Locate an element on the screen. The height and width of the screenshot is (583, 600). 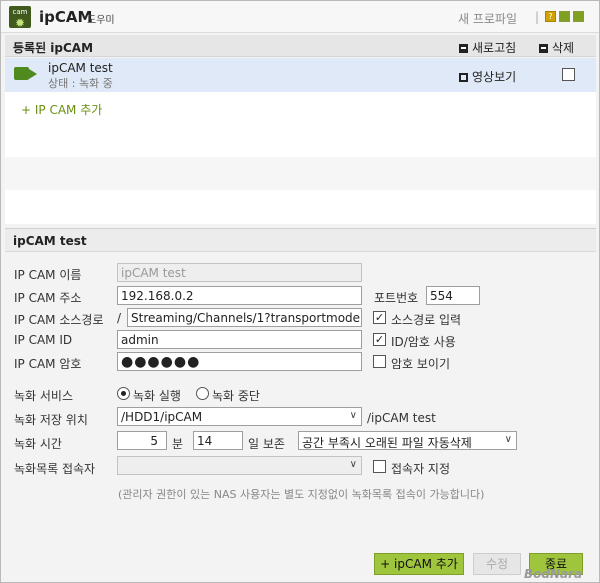
registered-header: 등록된 ipCAM 새로고침 삭제 is located at coordinates (300, 46).